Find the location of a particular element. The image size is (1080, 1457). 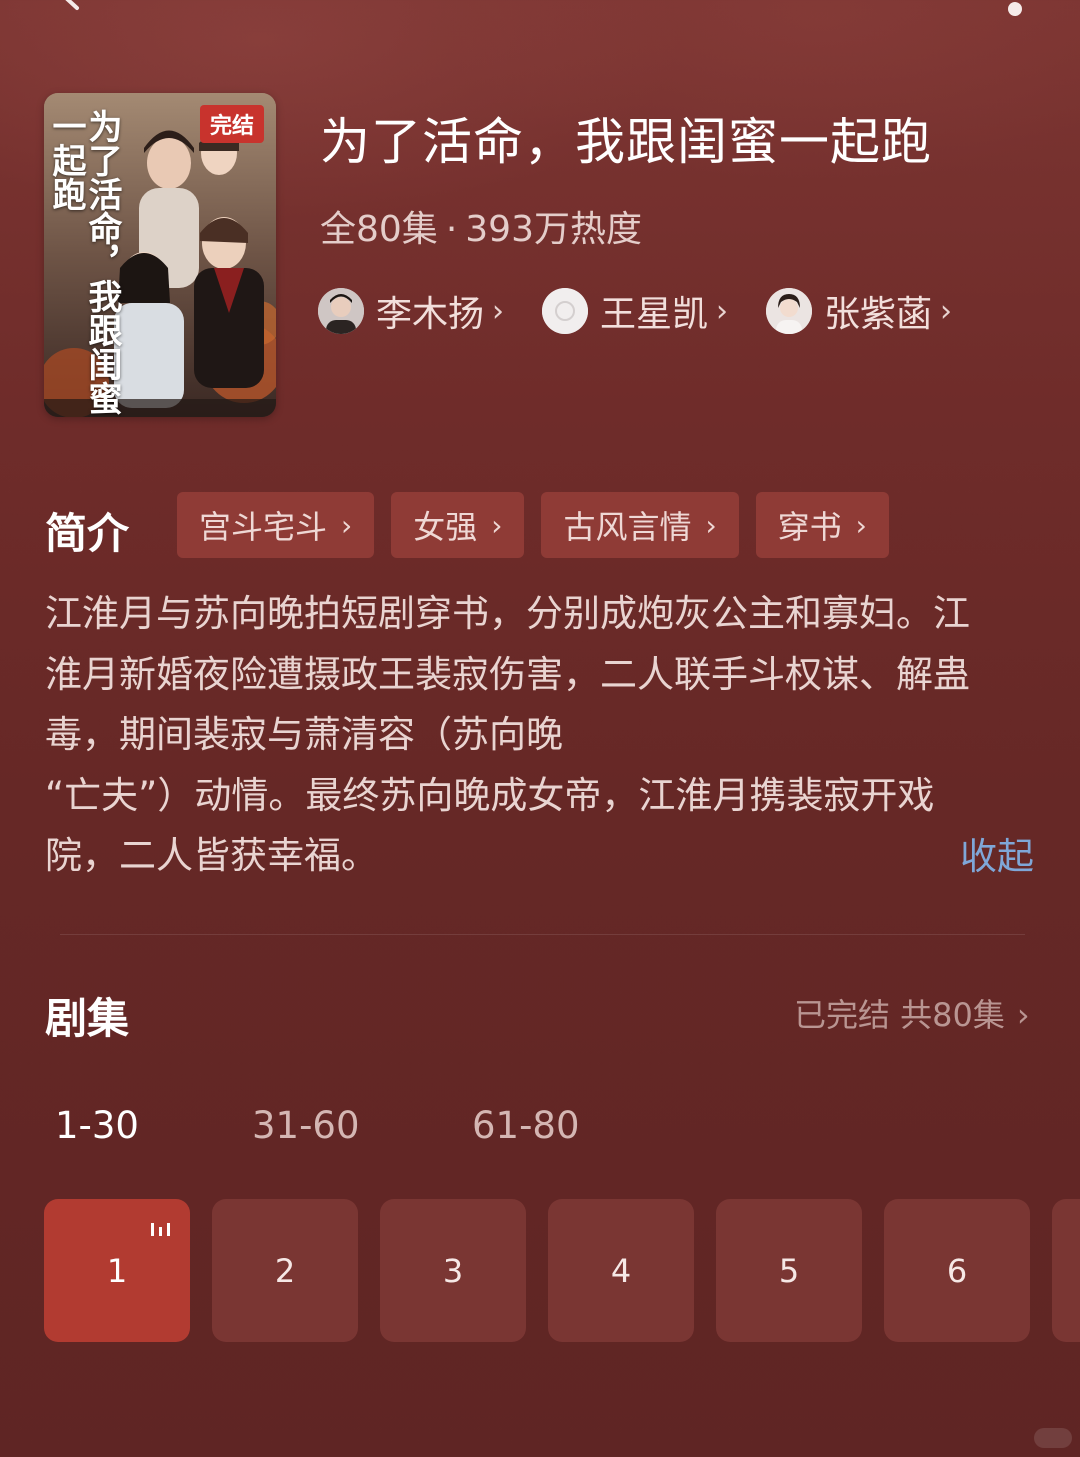

episode-button-1: 1 is located at coordinates (117, 1270).